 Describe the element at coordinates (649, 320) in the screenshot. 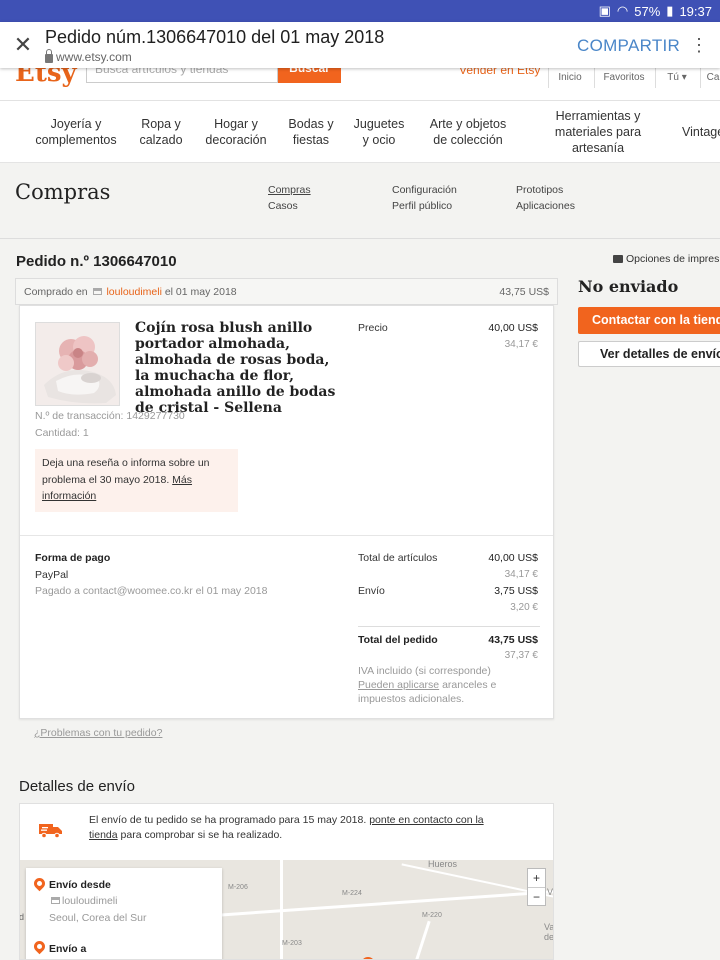

I see `contact-shop-button: Contactar con la tienda` at that location.